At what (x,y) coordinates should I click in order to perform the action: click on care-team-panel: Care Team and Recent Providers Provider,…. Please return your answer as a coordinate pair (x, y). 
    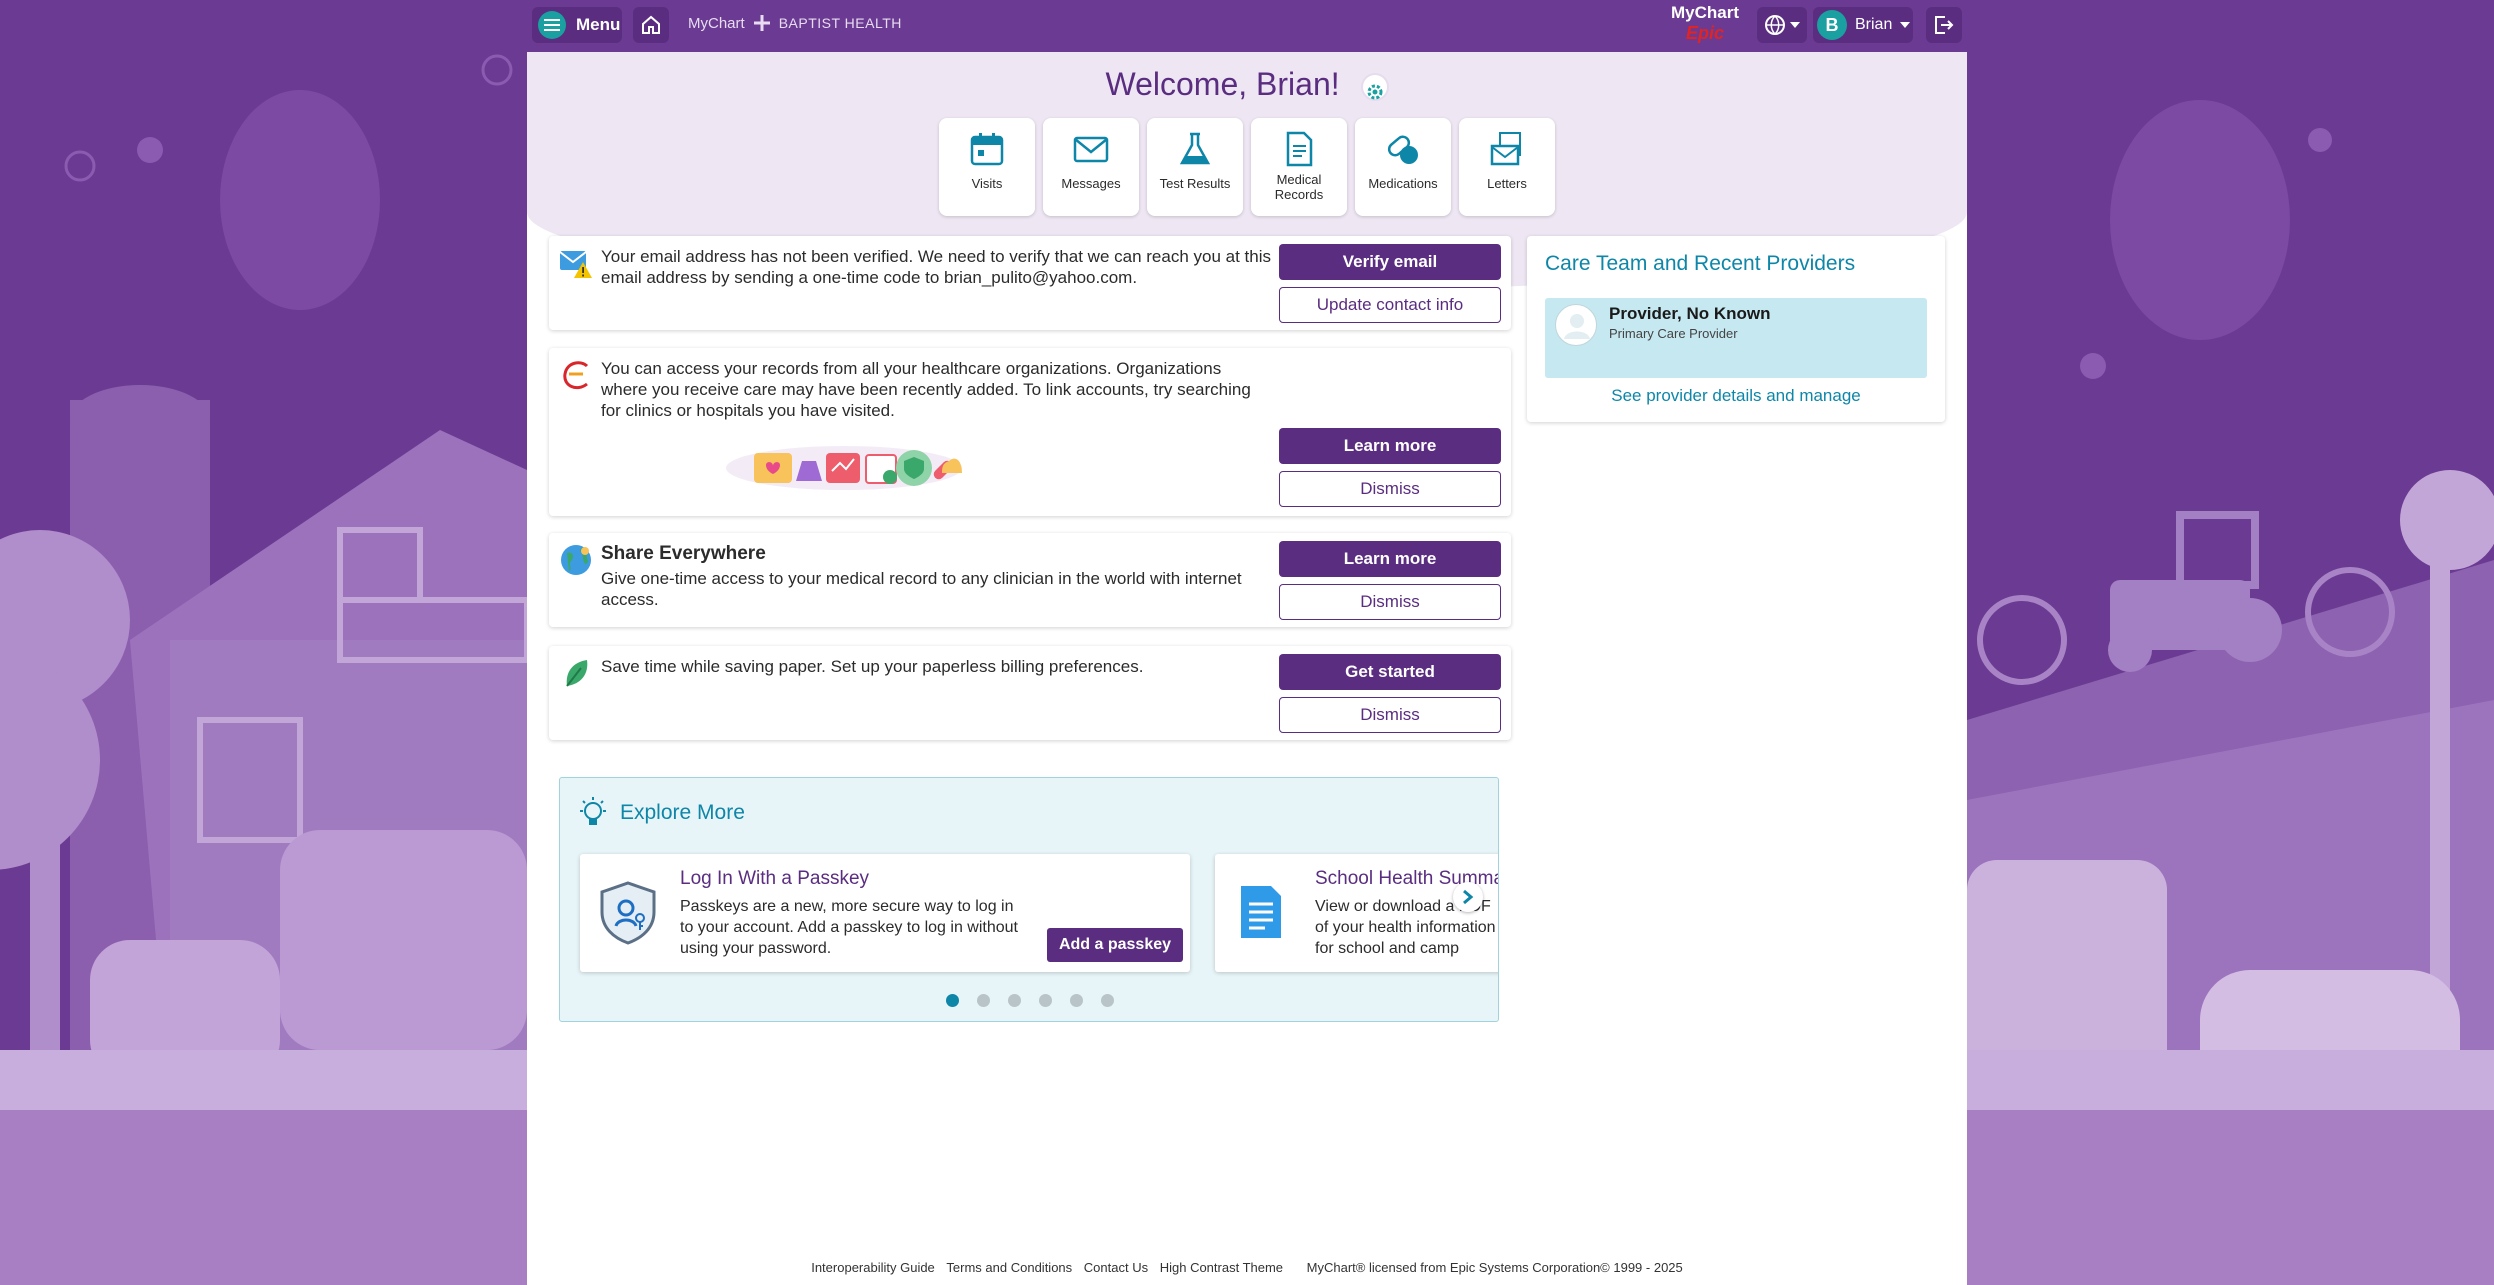
    Looking at the image, I should click on (1736, 329).